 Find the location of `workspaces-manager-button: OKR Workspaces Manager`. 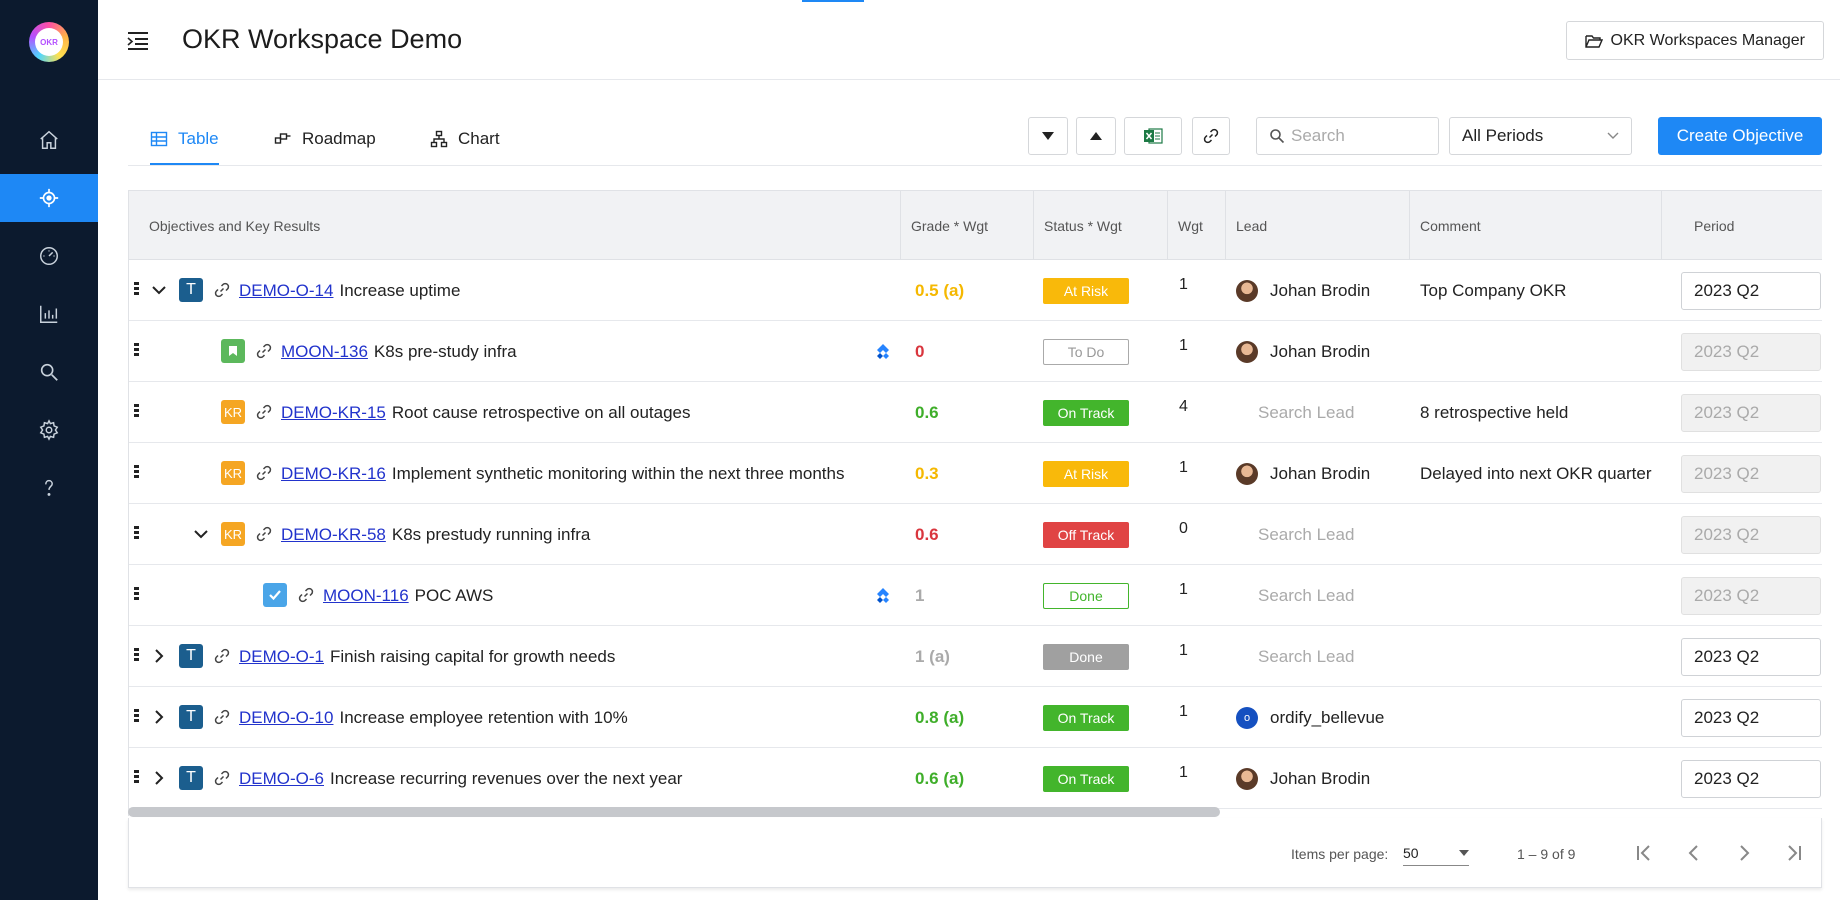

workspaces-manager-button: OKR Workspaces Manager is located at coordinates (1694, 40).